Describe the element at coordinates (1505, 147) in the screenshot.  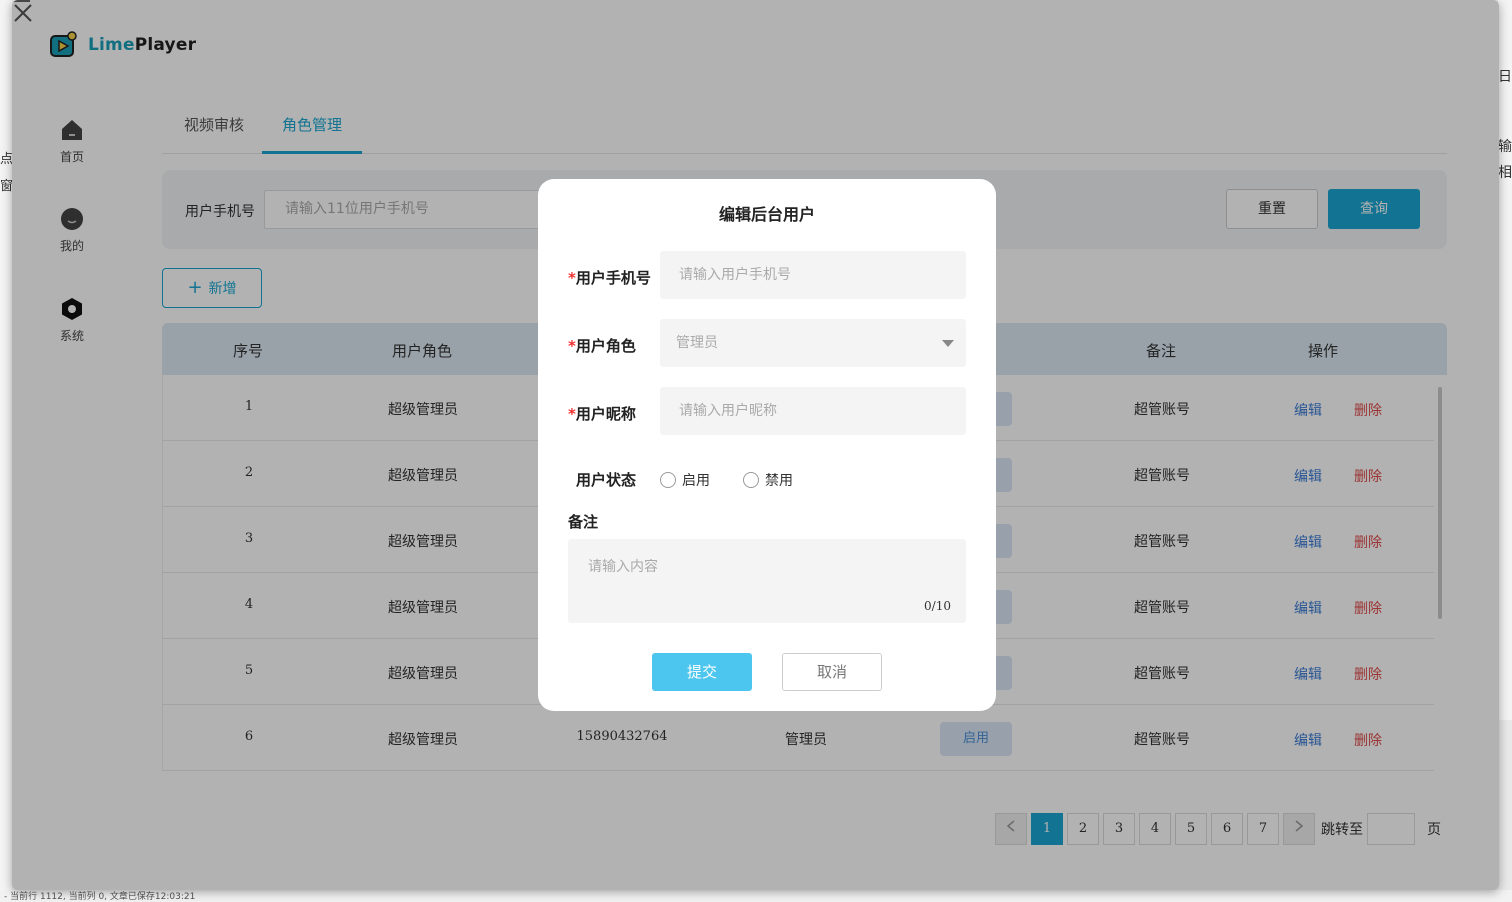
I see `background-text: 输` at that location.